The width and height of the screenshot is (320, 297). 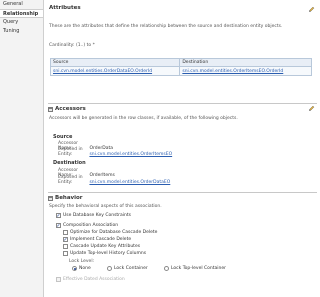 I want to click on column-header-destination: Destination, so click(x=245, y=62).